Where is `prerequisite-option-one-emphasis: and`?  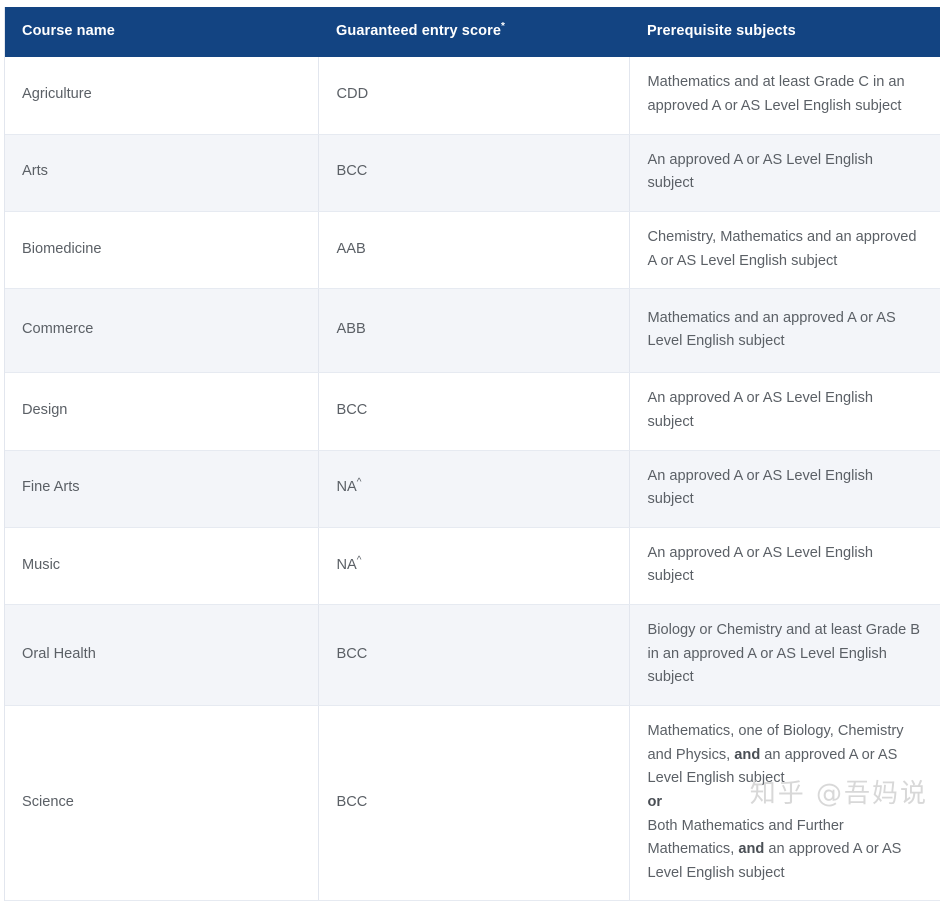 prerequisite-option-one-emphasis: and is located at coordinates (747, 754).